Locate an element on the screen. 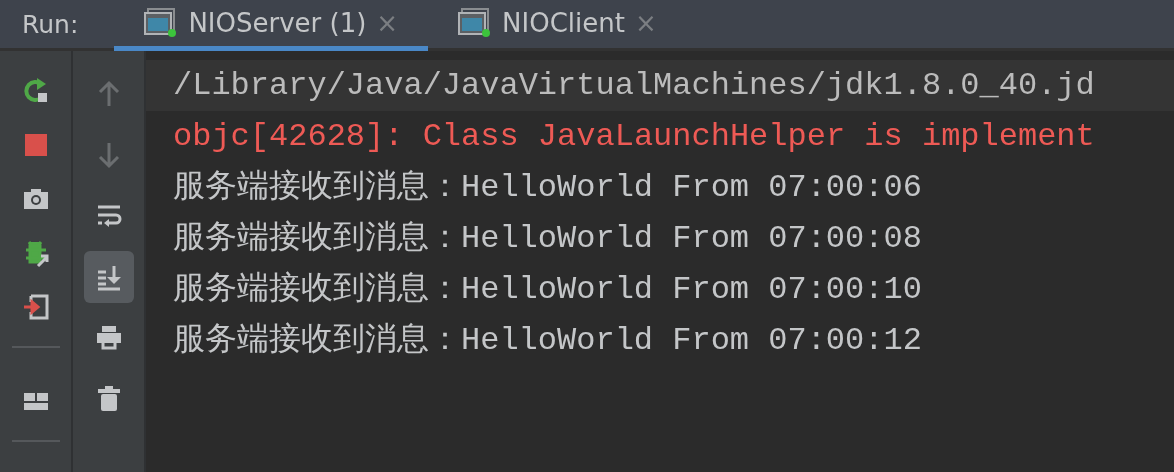 The width and height of the screenshot is (1174, 472). console-line: 服务端接收到消息：HelloWorld From 07:00:10 is located at coordinates (547, 290).